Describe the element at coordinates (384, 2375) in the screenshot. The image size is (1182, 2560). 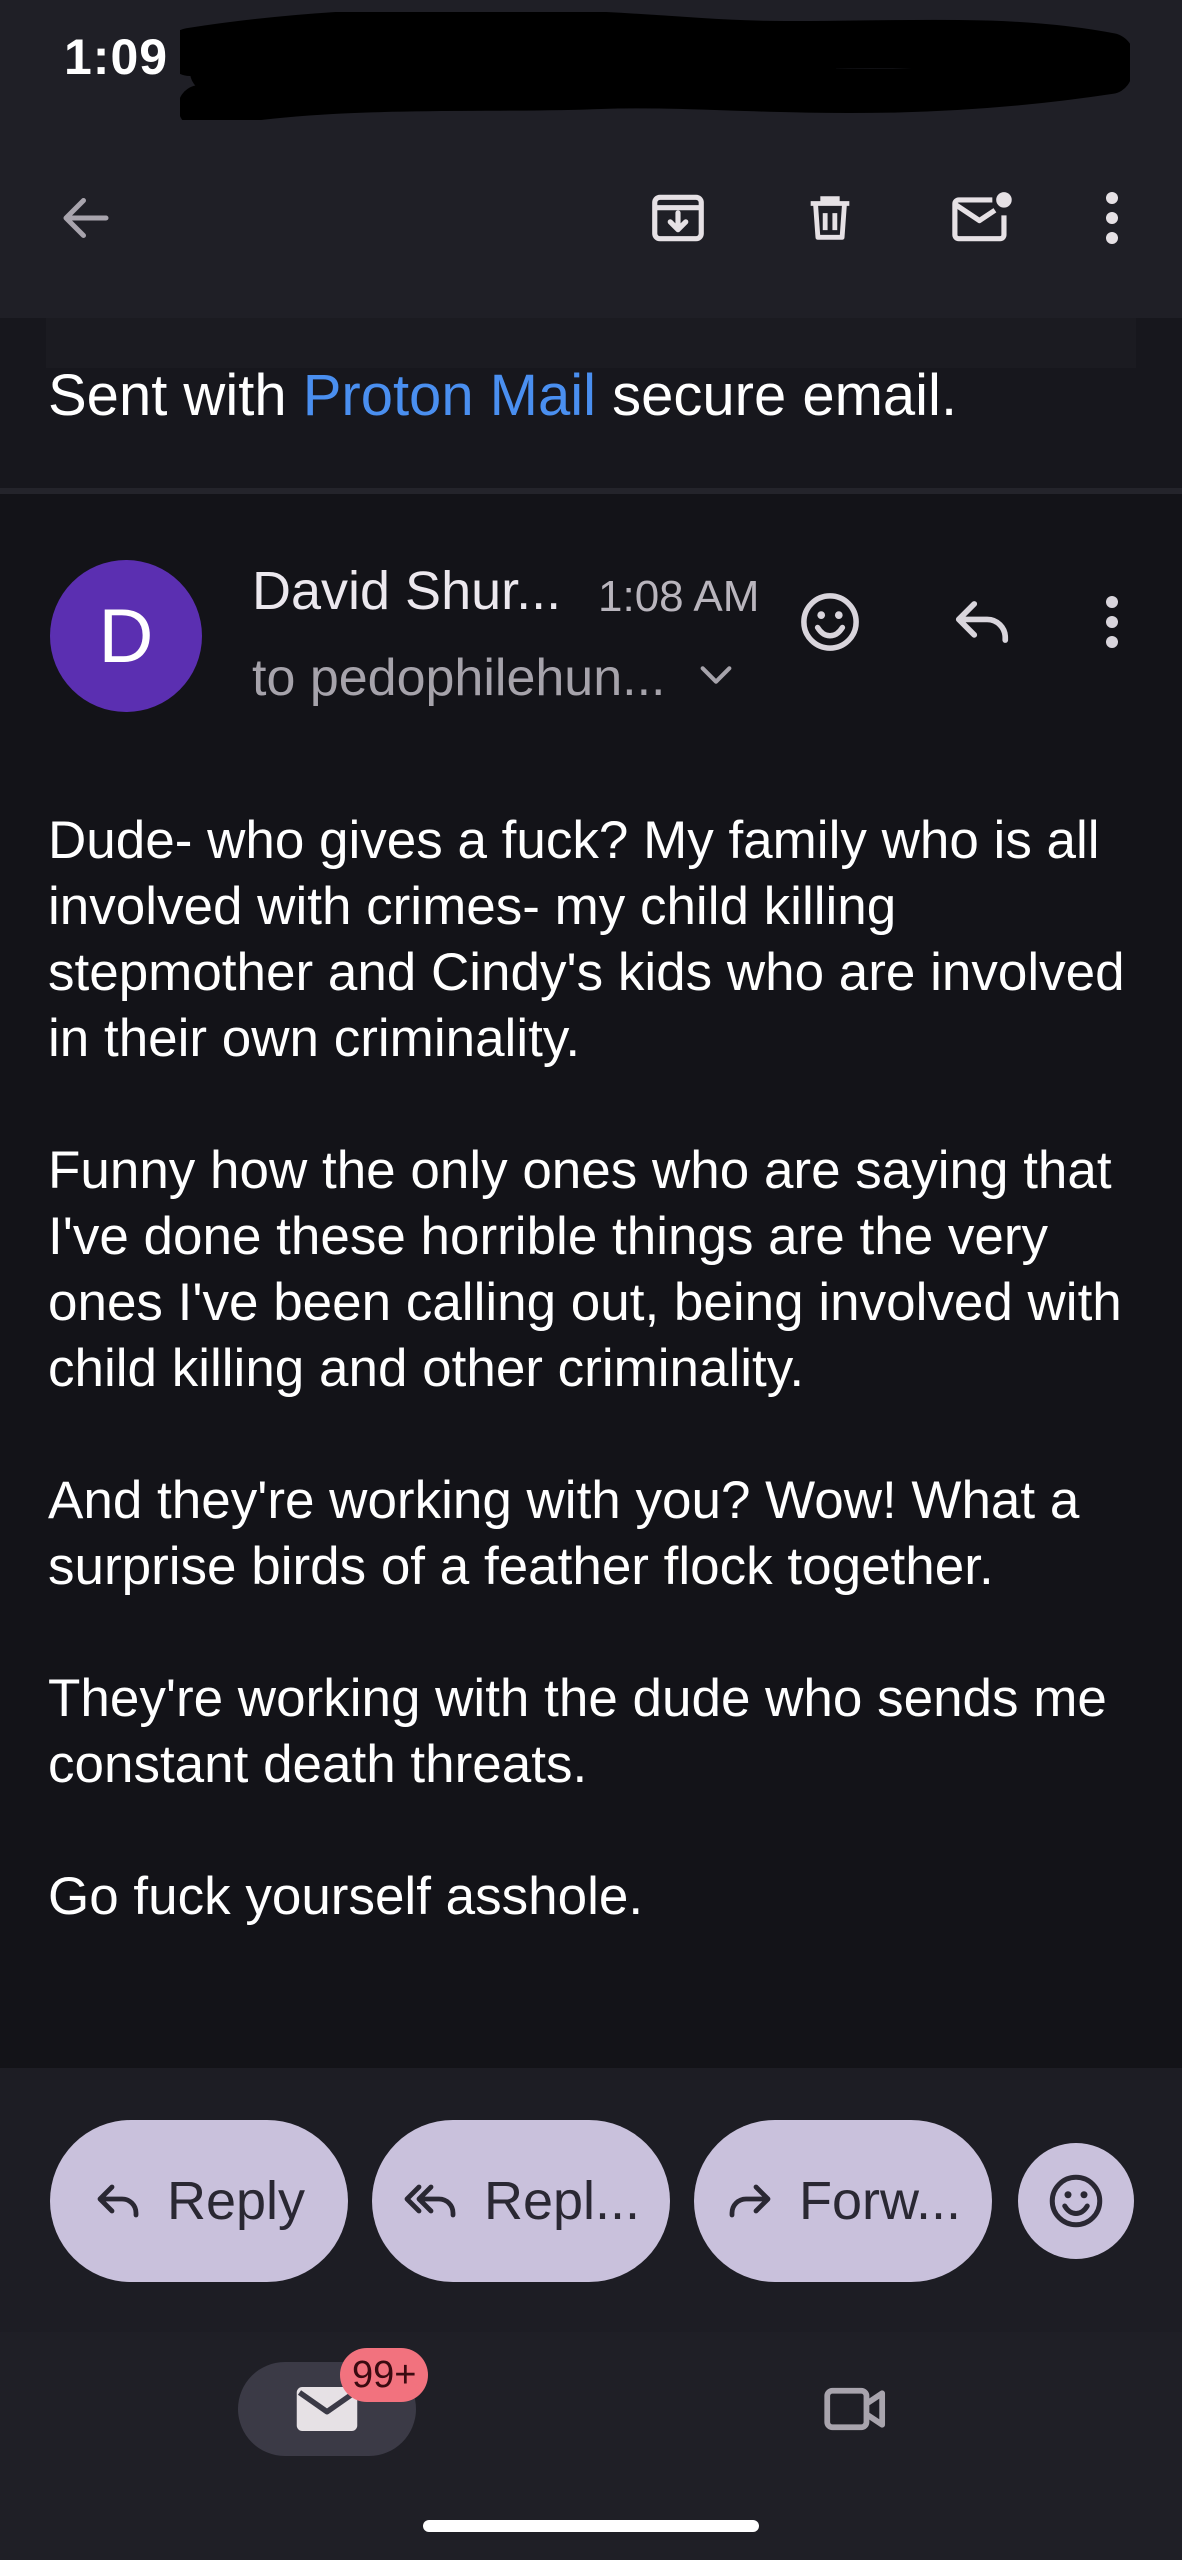
I see `unread-count-badge: 99+` at that location.